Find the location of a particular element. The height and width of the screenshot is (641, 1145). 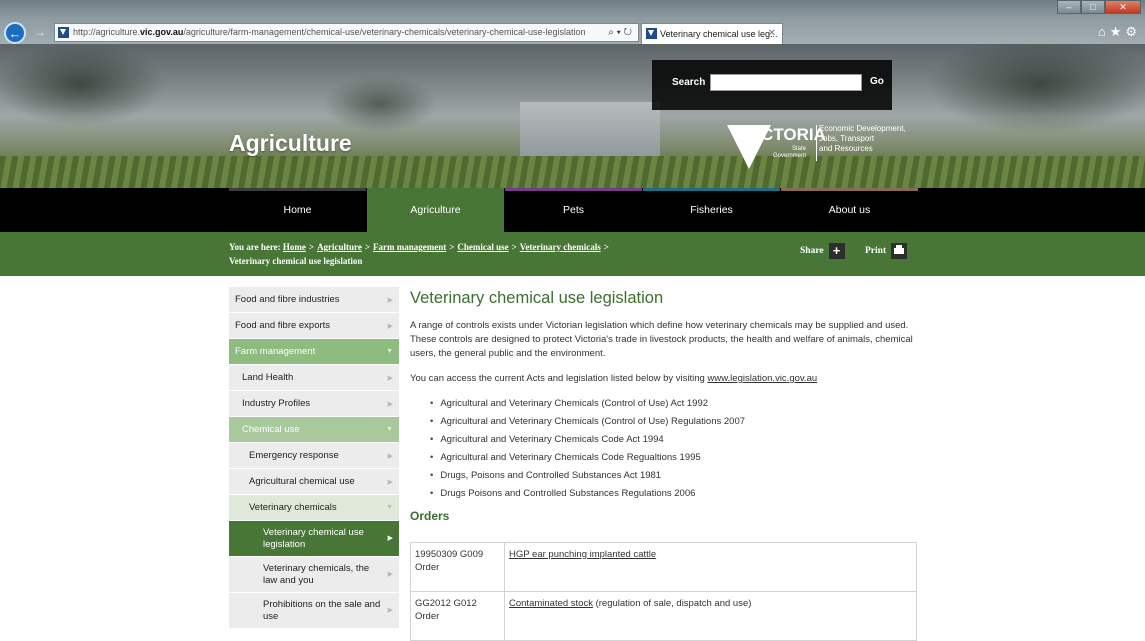

browser-toolbar-icons: ⌂★⚙ is located at coordinates (1119, 32).